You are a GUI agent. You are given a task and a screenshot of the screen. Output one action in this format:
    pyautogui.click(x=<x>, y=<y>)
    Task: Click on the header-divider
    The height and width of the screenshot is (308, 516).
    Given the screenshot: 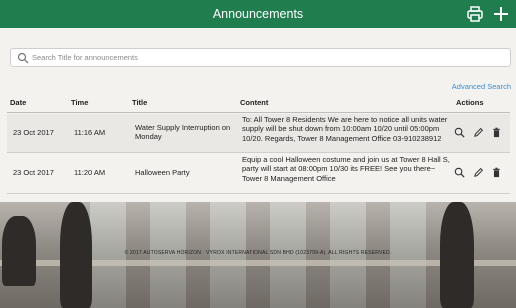 What is the action you would take?
    pyautogui.click(x=258, y=112)
    